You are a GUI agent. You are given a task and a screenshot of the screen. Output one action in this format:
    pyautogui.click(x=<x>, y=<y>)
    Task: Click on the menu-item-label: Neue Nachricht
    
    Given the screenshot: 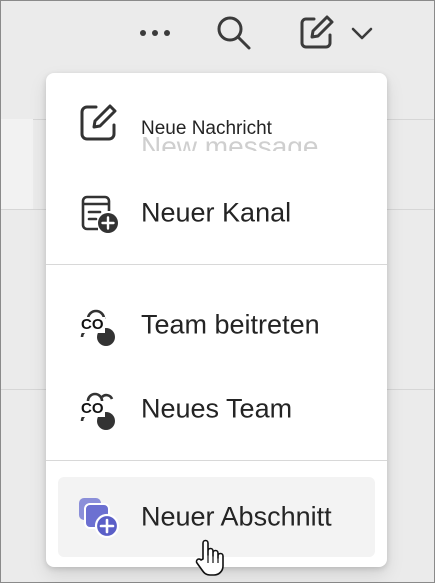 What is the action you would take?
    pyautogui.click(x=206, y=128)
    